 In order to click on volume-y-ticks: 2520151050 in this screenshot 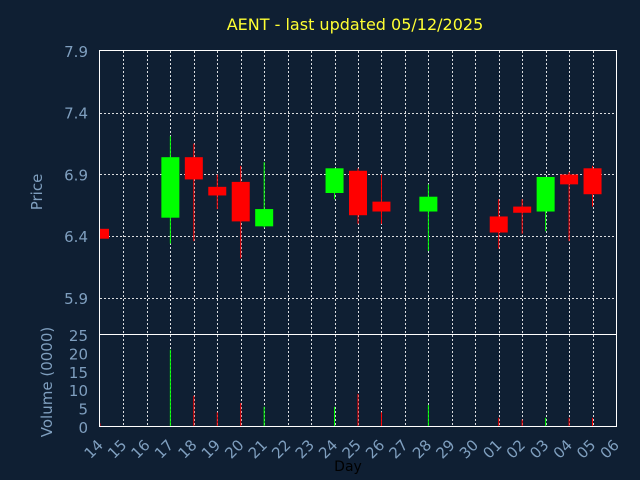, I will do `click(78, 382)`.